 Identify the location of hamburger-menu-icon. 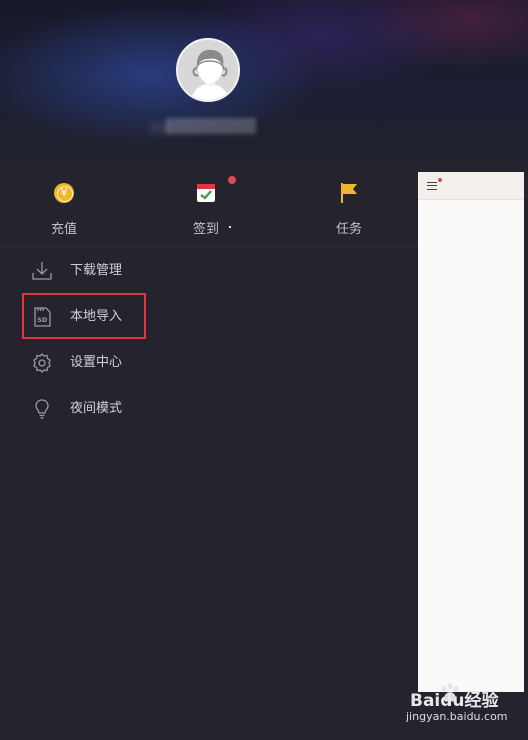
(432, 186).